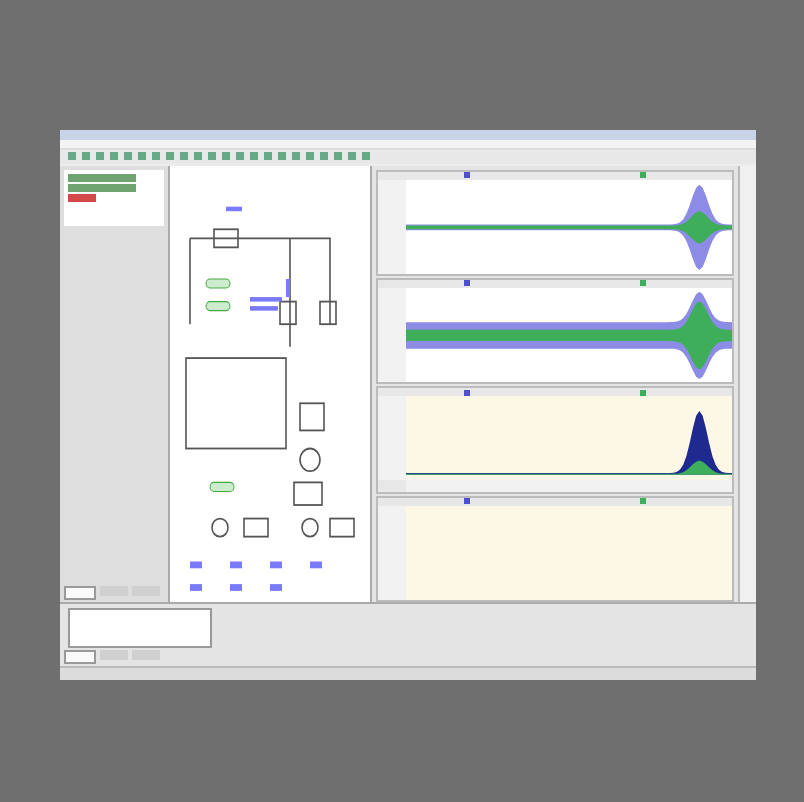 The height and width of the screenshot is (802, 804). What do you see at coordinates (140, 628) in the screenshot?
I see `message-list` at bounding box center [140, 628].